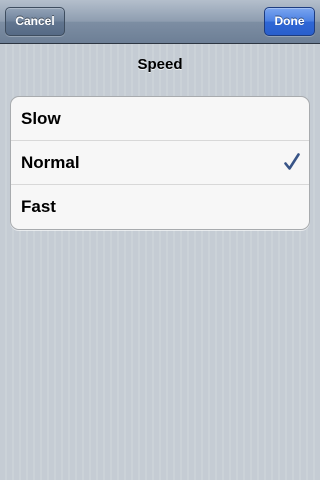 The image size is (320, 480). Describe the element at coordinates (160, 207) in the screenshot. I see `option-row-fast: Fast` at that location.